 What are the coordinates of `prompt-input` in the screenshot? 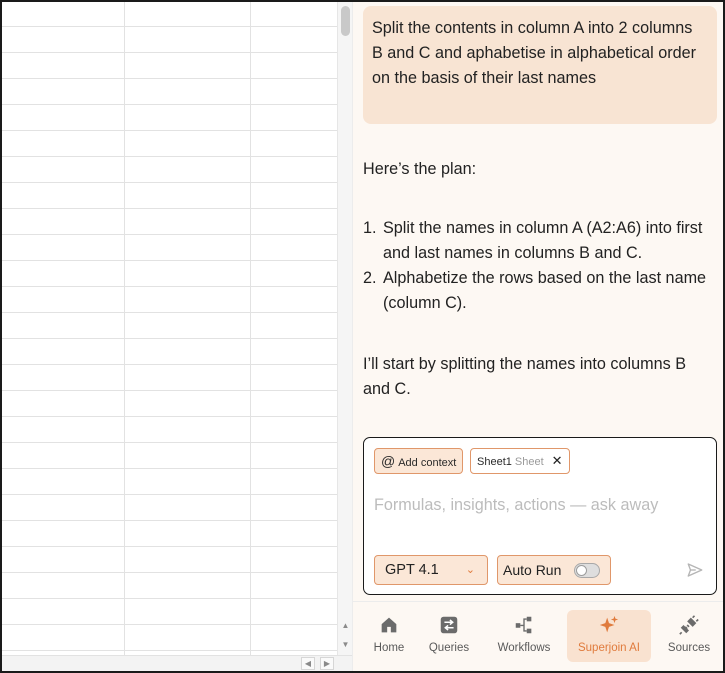 It's located at (539, 505).